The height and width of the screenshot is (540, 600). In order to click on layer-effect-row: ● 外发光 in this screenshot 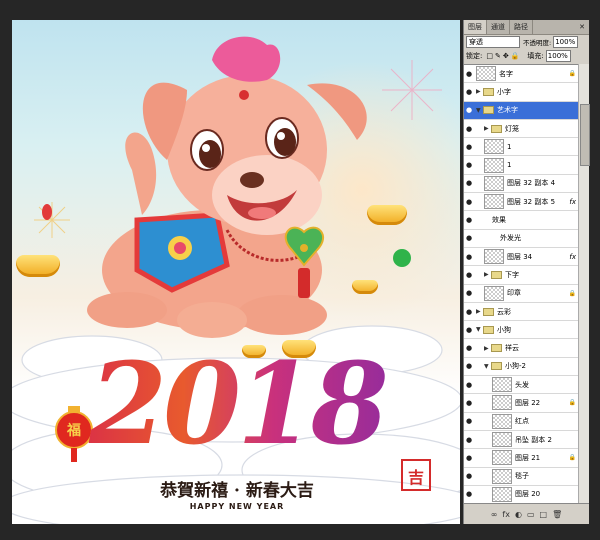, I will do `click(521, 239)`.